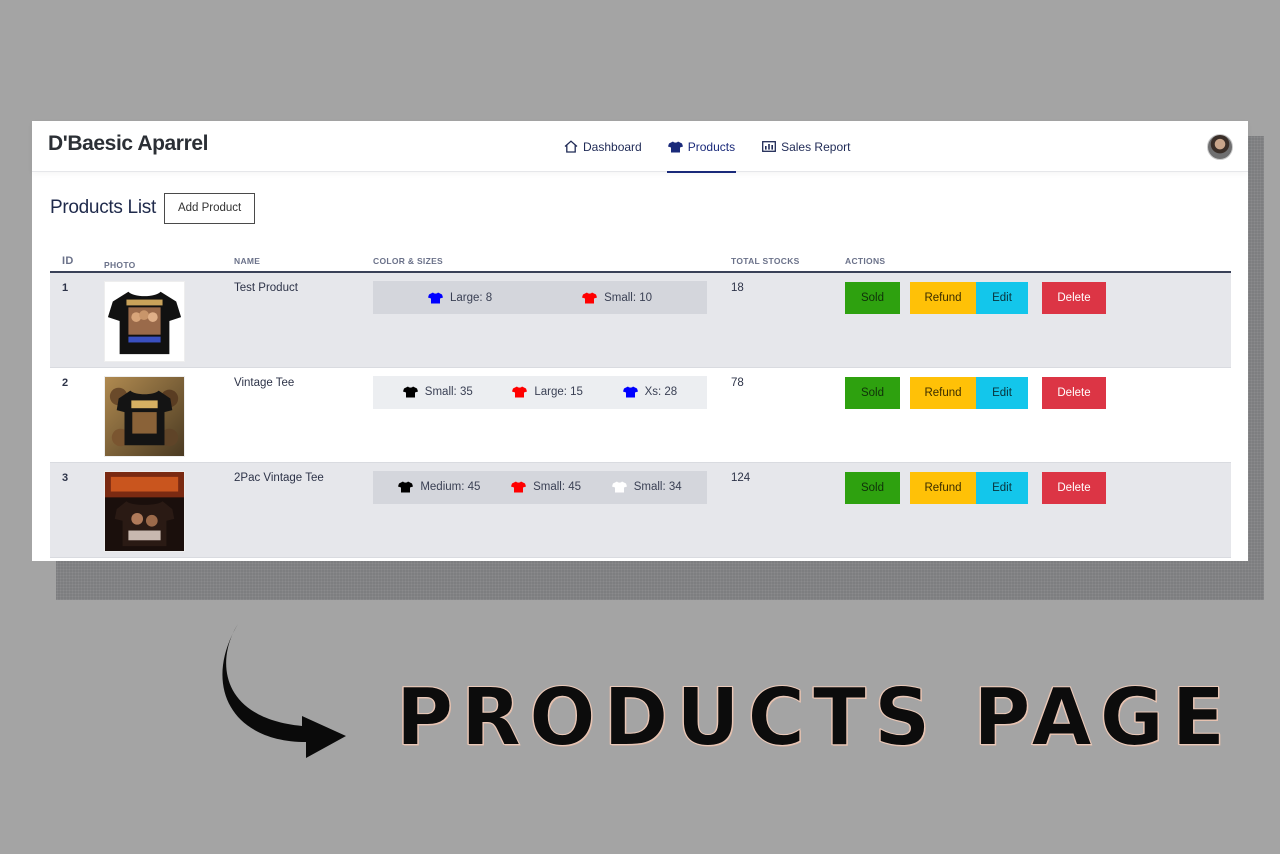  I want to click on header-color-sizes: COLOR & SIZES, so click(552, 262).